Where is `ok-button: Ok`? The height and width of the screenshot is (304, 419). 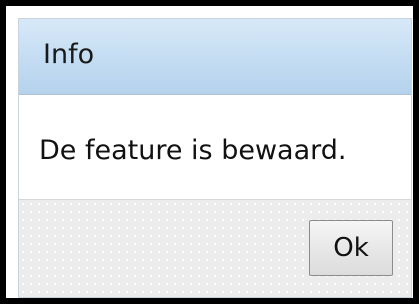 ok-button: Ok is located at coordinates (351, 248).